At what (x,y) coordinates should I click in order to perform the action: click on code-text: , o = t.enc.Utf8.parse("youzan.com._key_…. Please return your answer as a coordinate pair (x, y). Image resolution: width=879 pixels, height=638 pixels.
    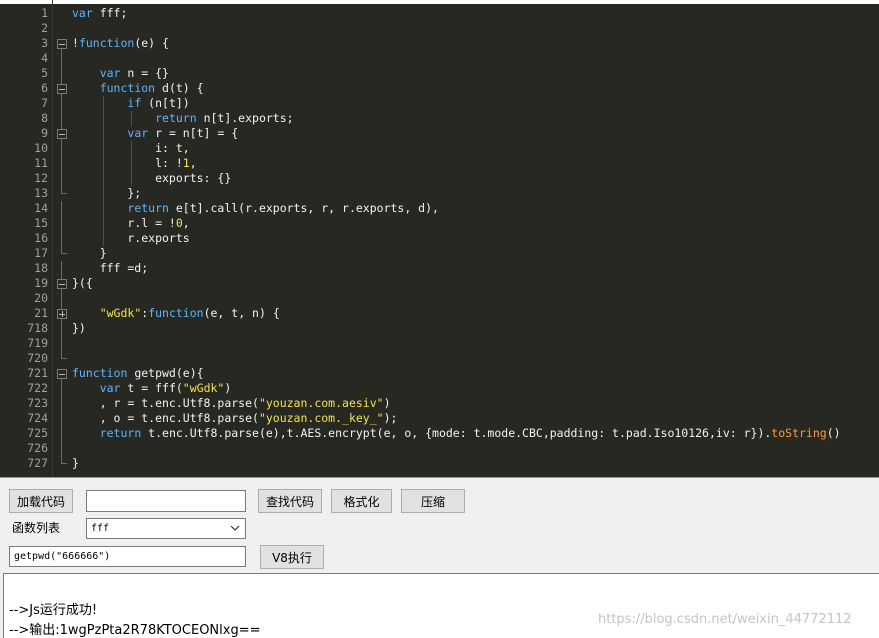
    Looking at the image, I should click on (235, 418).